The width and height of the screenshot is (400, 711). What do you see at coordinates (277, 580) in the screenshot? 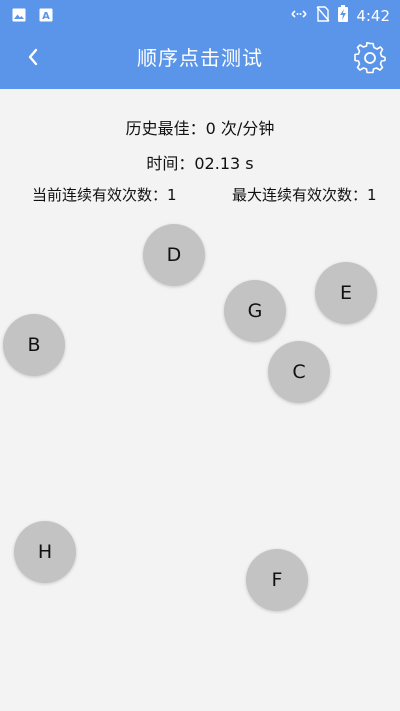
I see `target-circle-f: F` at bounding box center [277, 580].